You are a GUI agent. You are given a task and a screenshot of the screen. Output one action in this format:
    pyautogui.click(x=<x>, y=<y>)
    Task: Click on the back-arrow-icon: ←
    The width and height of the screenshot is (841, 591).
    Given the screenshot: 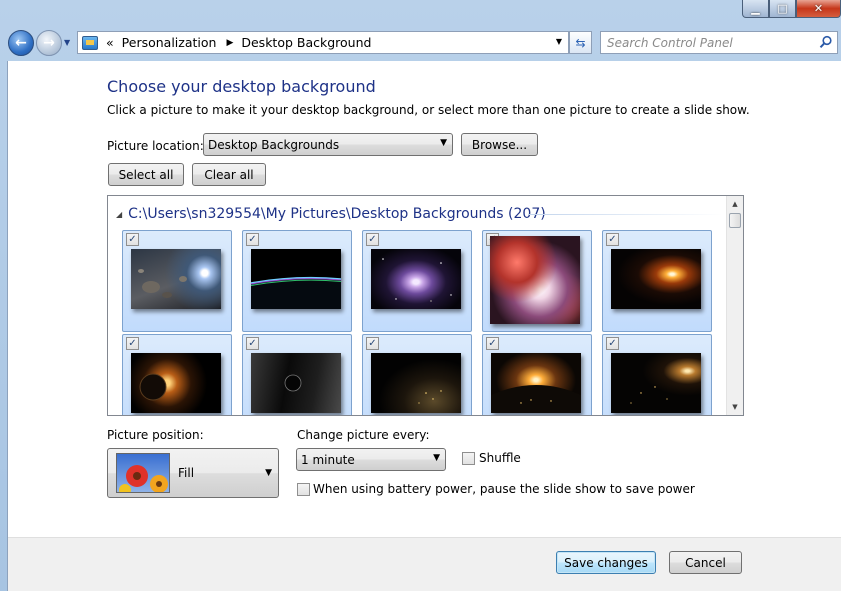 What is the action you would take?
    pyautogui.click(x=21, y=43)
    